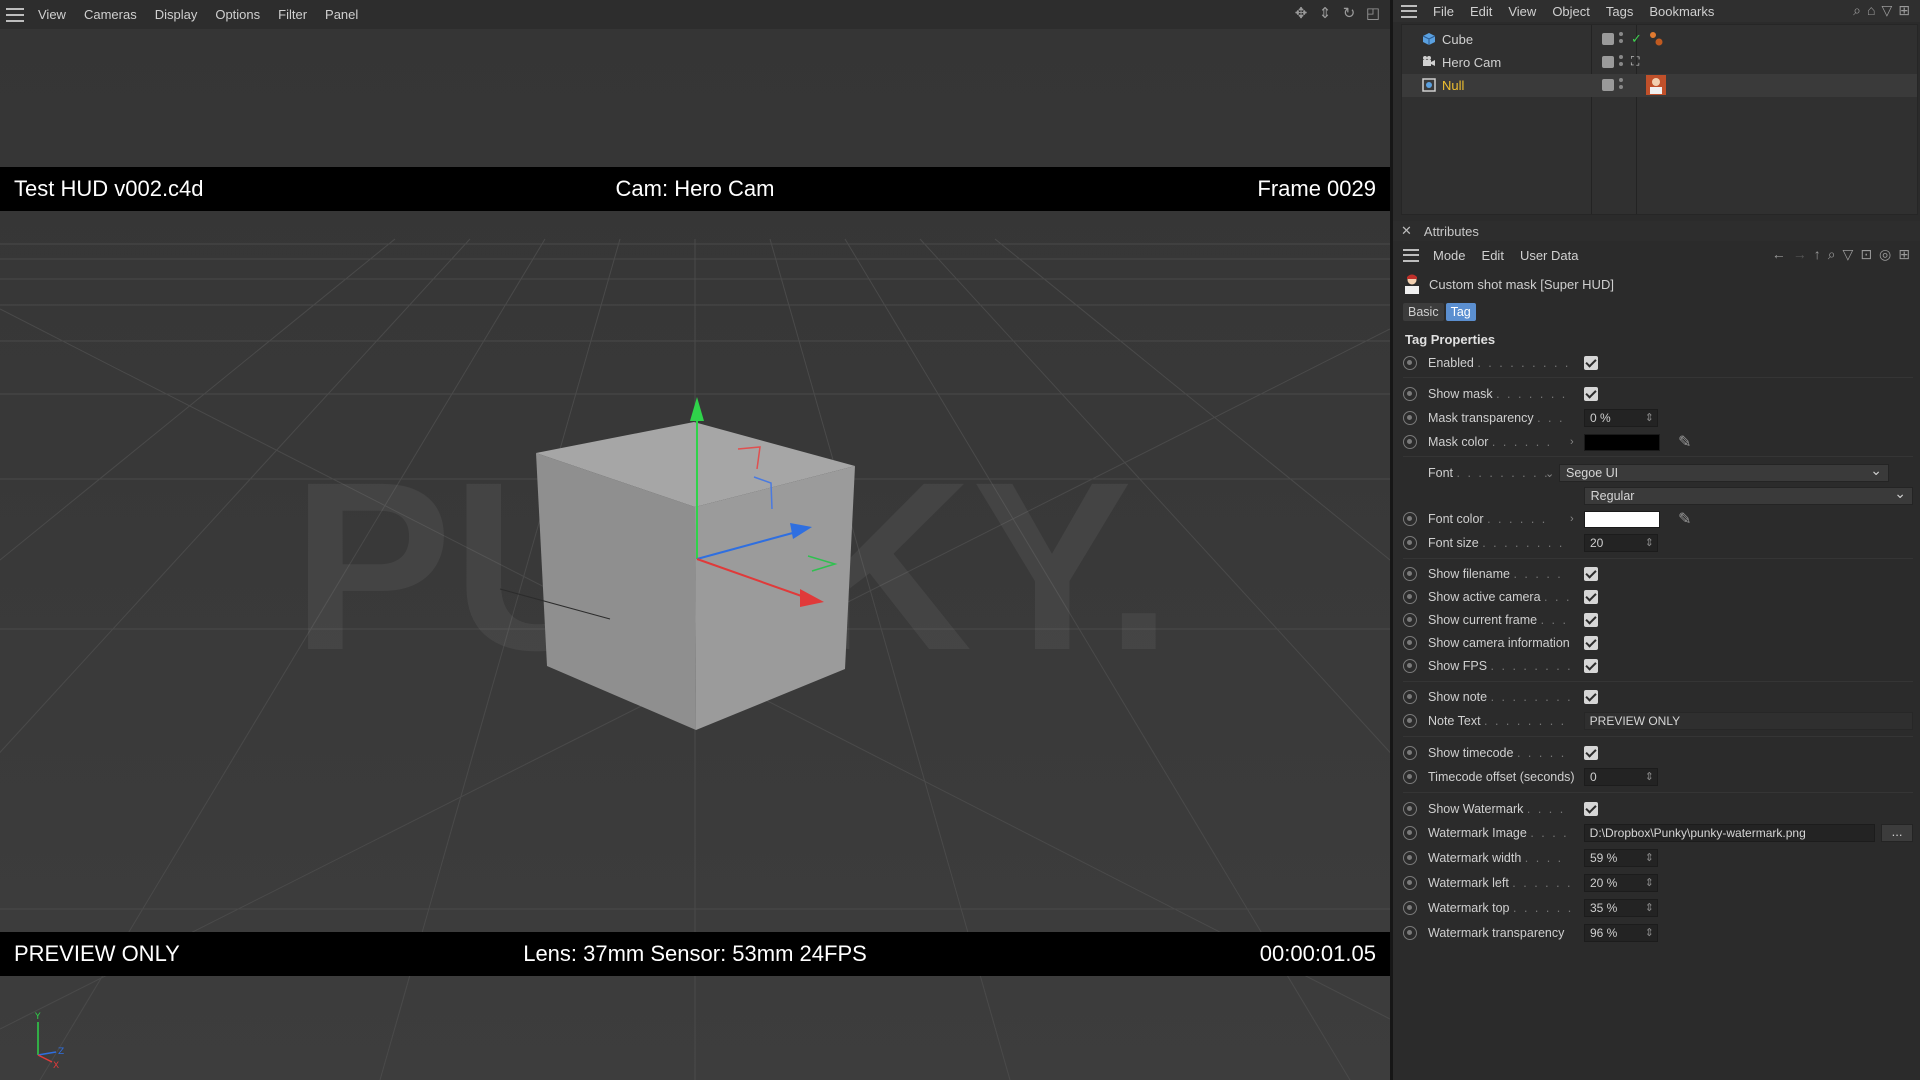 This screenshot has height=1080, width=1920. I want to click on mask-color-swatch, so click(1622, 442).